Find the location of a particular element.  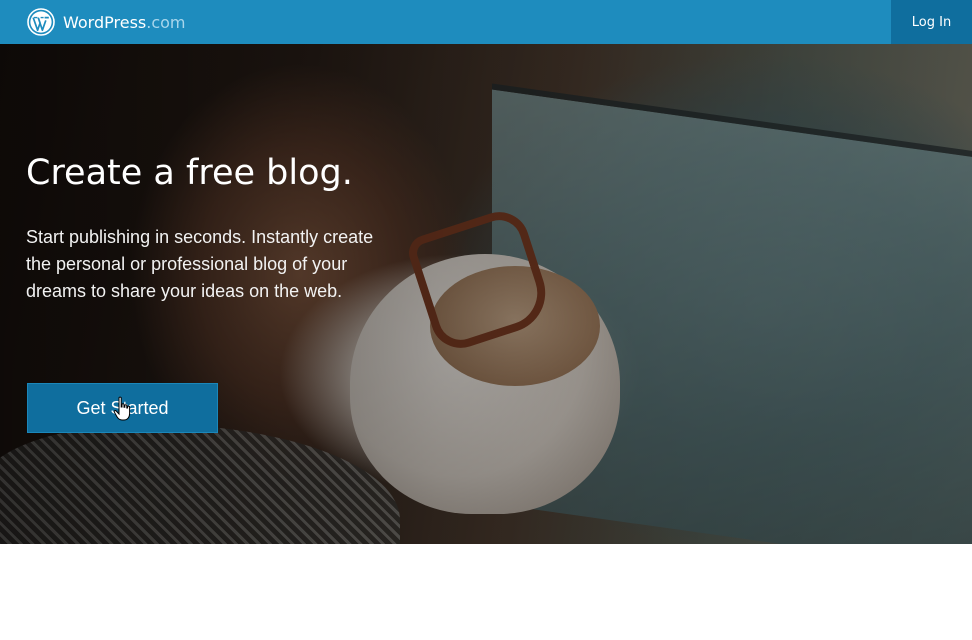

brand-name: WordPress is located at coordinates (105, 22).